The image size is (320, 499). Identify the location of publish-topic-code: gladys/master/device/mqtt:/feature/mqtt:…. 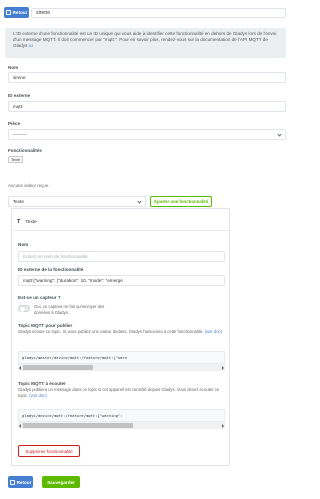
(121, 357).